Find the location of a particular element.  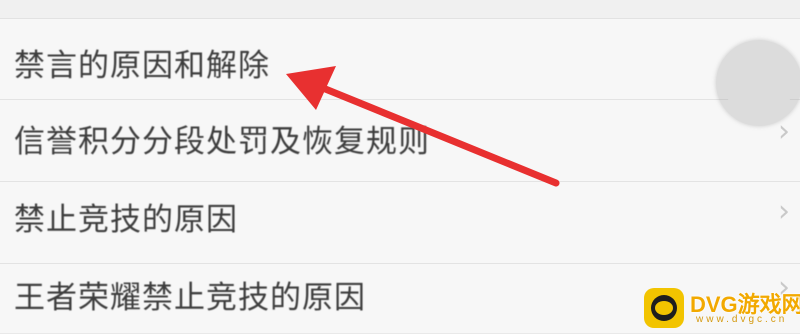

top-divider is located at coordinates (400, 9).